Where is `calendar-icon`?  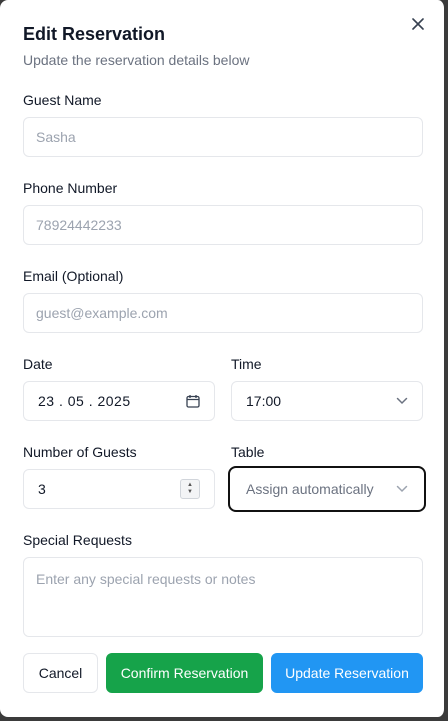 calendar-icon is located at coordinates (193, 401).